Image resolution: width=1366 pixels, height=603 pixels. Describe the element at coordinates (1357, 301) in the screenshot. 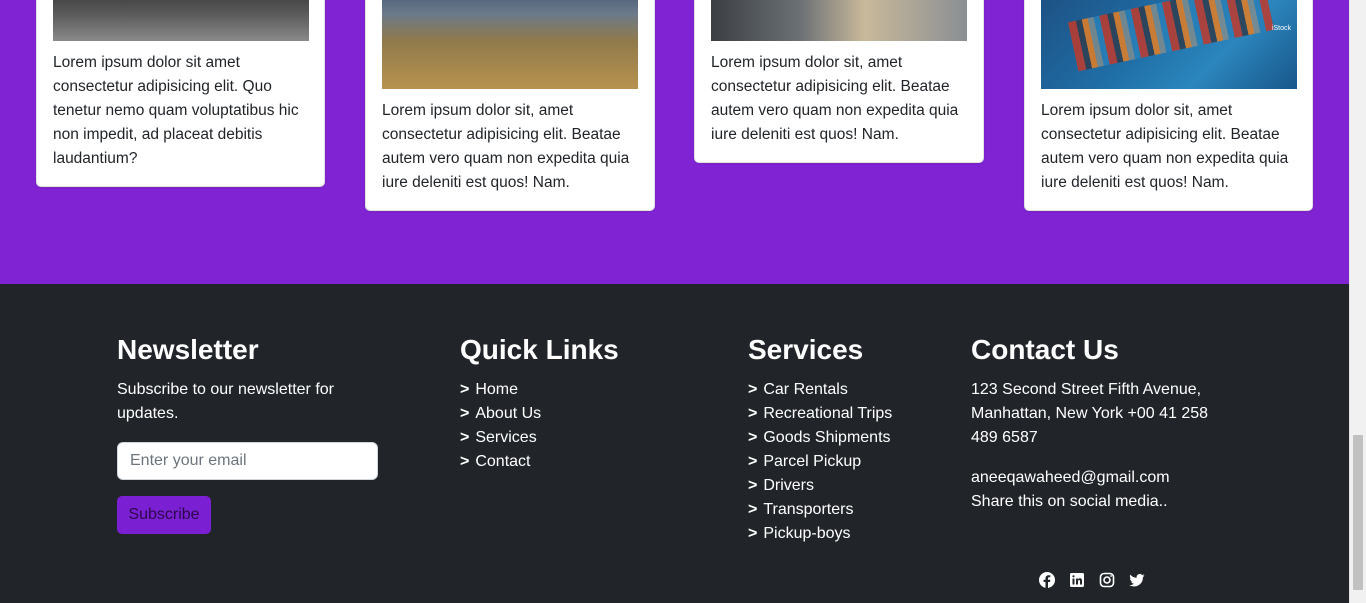

I see `page-scrollbar` at that location.